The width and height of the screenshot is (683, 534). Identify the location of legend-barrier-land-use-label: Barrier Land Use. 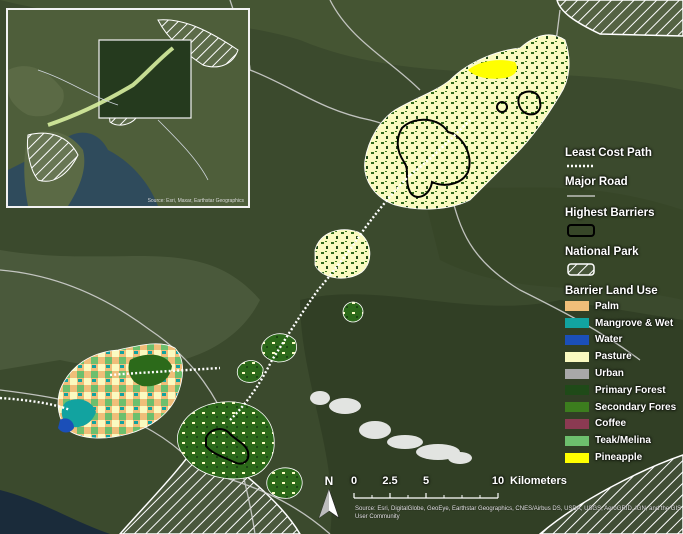
(611, 291).